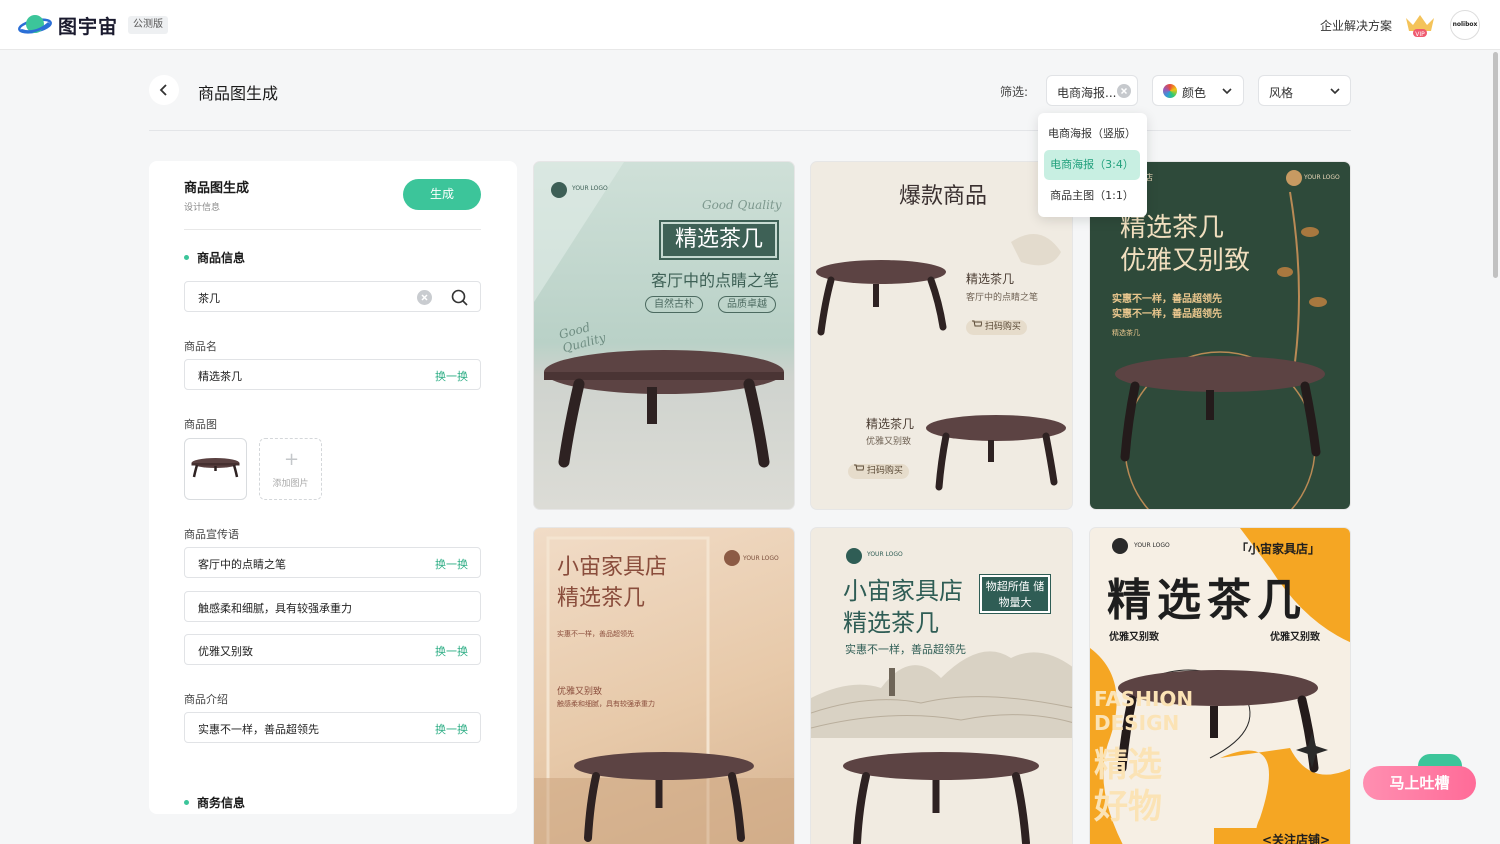 The height and width of the screenshot is (844, 1500). I want to click on swap-intro-button: 换一换, so click(451, 729).